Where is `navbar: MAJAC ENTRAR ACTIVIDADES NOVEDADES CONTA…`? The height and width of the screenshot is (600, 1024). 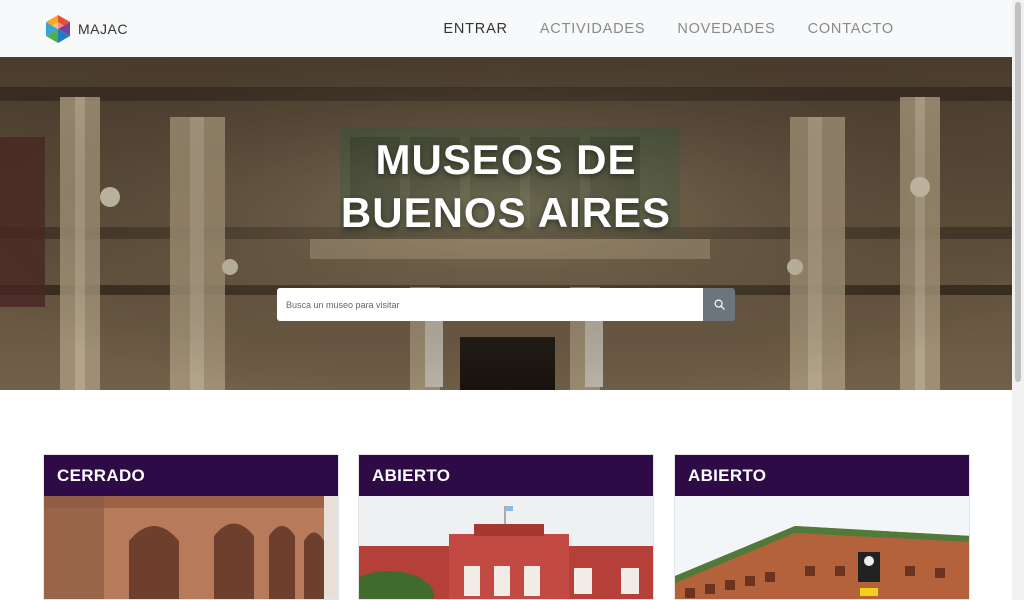 navbar: MAJAC ENTRAR ACTIVIDADES NOVEDADES CONTA… is located at coordinates (506, 28).